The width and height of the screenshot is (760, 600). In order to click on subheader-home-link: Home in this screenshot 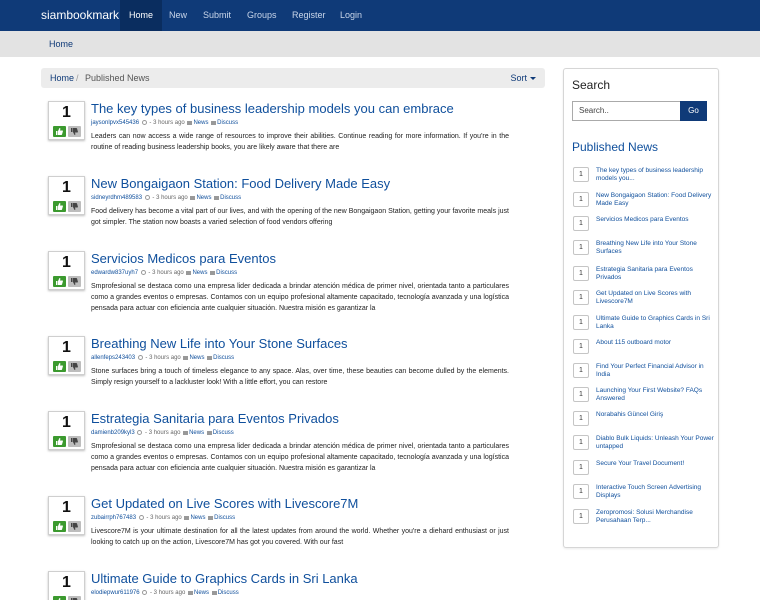, I will do `click(61, 44)`.